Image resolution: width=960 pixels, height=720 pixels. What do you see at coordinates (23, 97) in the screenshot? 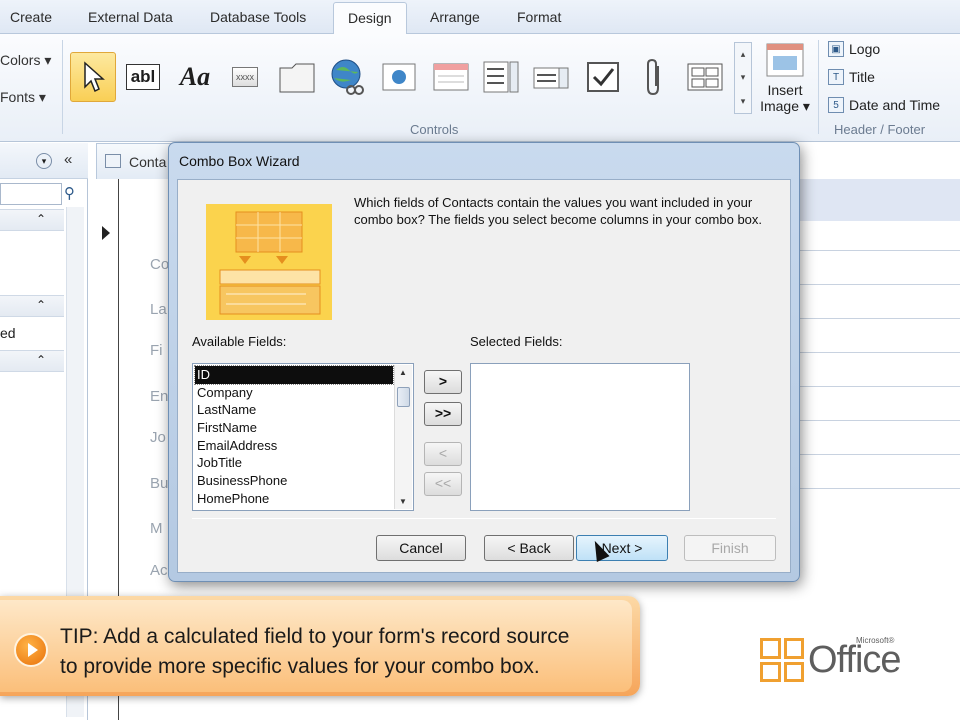
I see `fonts-button: Fonts ▾` at bounding box center [23, 97].